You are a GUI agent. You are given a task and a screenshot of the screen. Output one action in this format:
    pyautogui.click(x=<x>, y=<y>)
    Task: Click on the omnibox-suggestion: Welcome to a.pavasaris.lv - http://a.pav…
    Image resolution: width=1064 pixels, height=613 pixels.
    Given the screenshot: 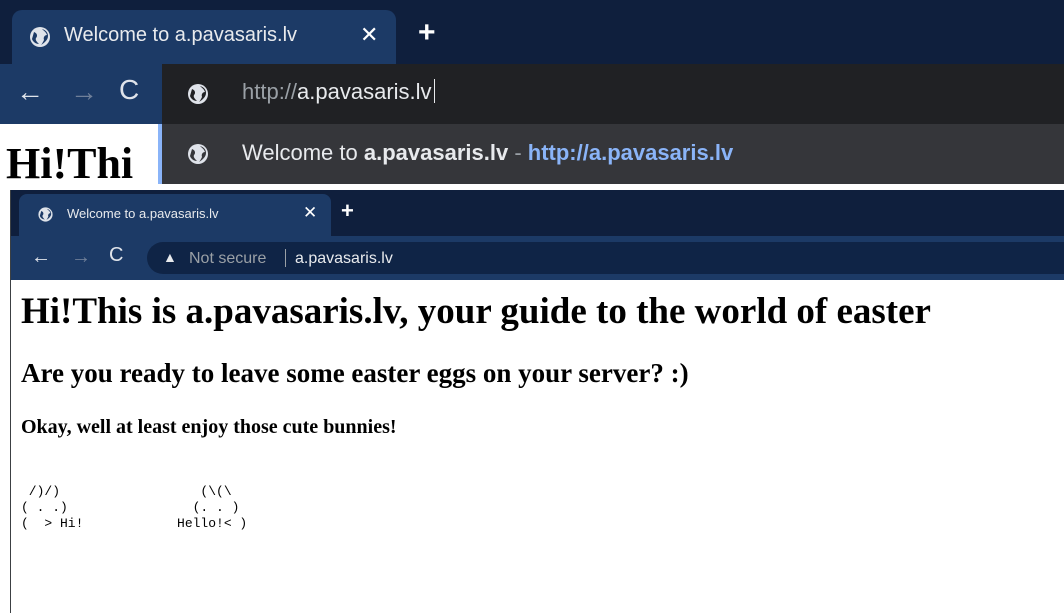 What is the action you would take?
    pyautogui.click(x=613, y=154)
    